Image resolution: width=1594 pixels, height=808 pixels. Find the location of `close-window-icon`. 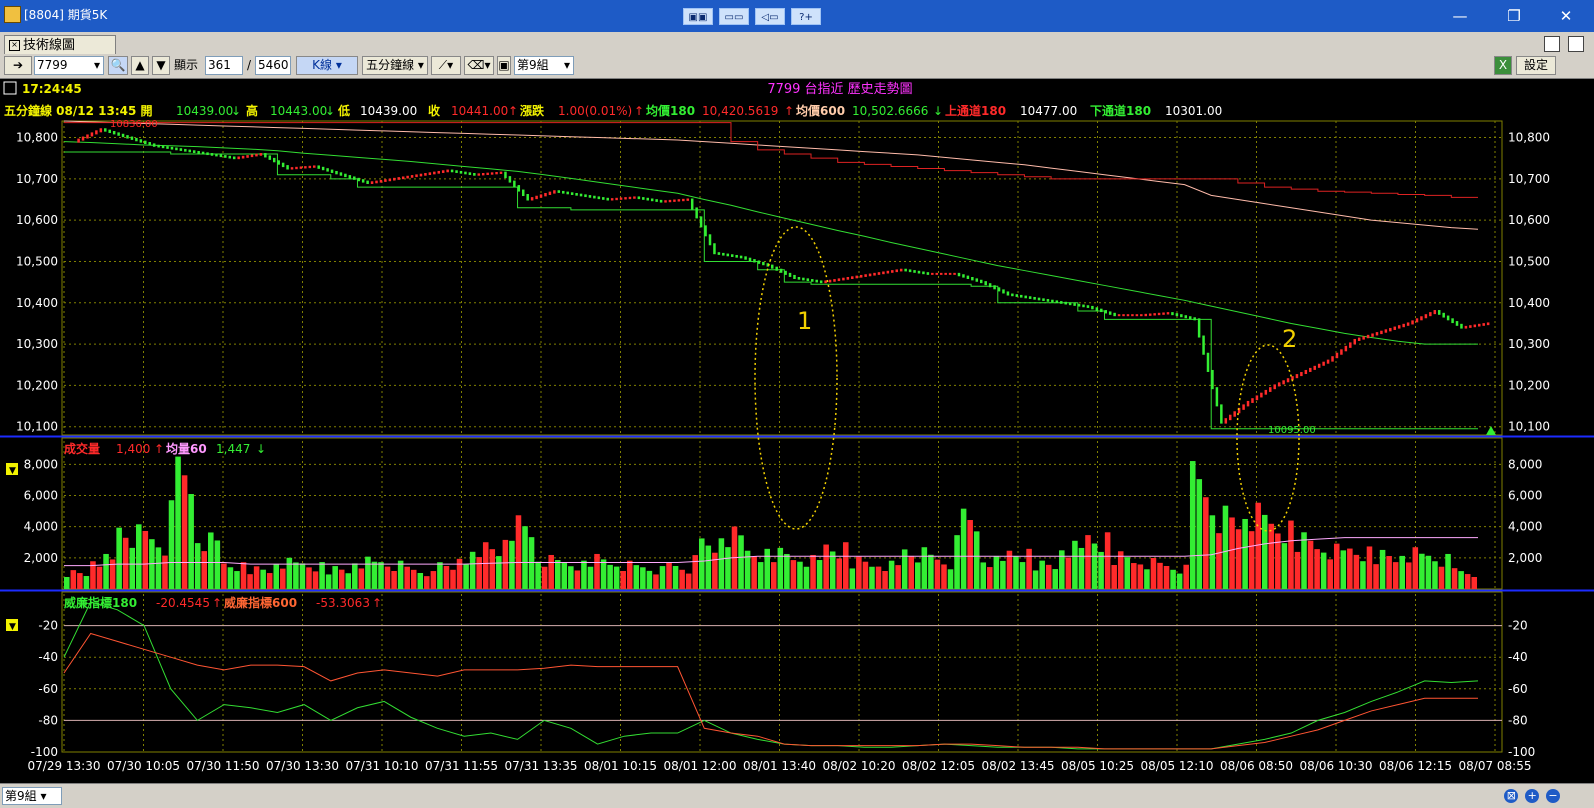

close-window-icon is located at coordinates (1576, 44).